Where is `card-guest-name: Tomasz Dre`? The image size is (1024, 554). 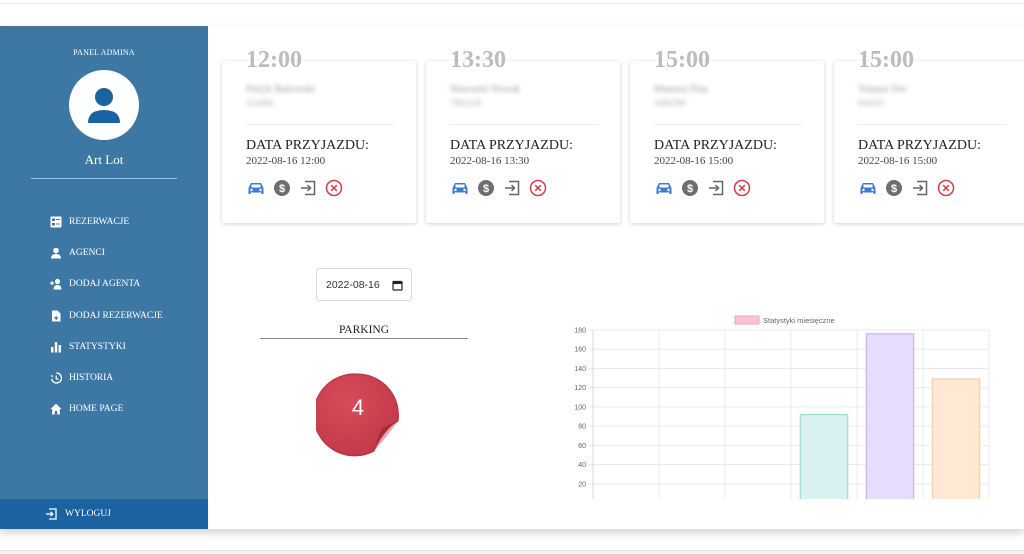 card-guest-name: Tomasz Dre is located at coordinates (882, 89).